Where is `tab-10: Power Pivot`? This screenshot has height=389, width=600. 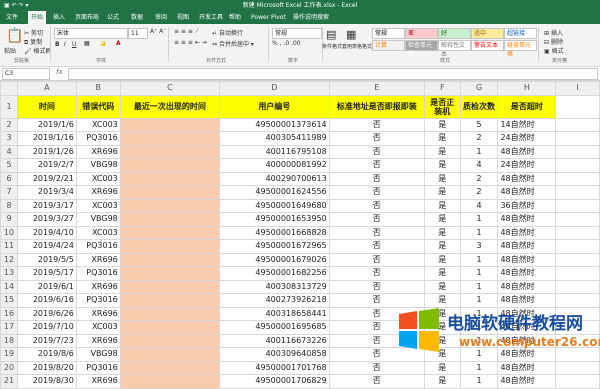 tab-10: Power Pivot is located at coordinates (268, 17).